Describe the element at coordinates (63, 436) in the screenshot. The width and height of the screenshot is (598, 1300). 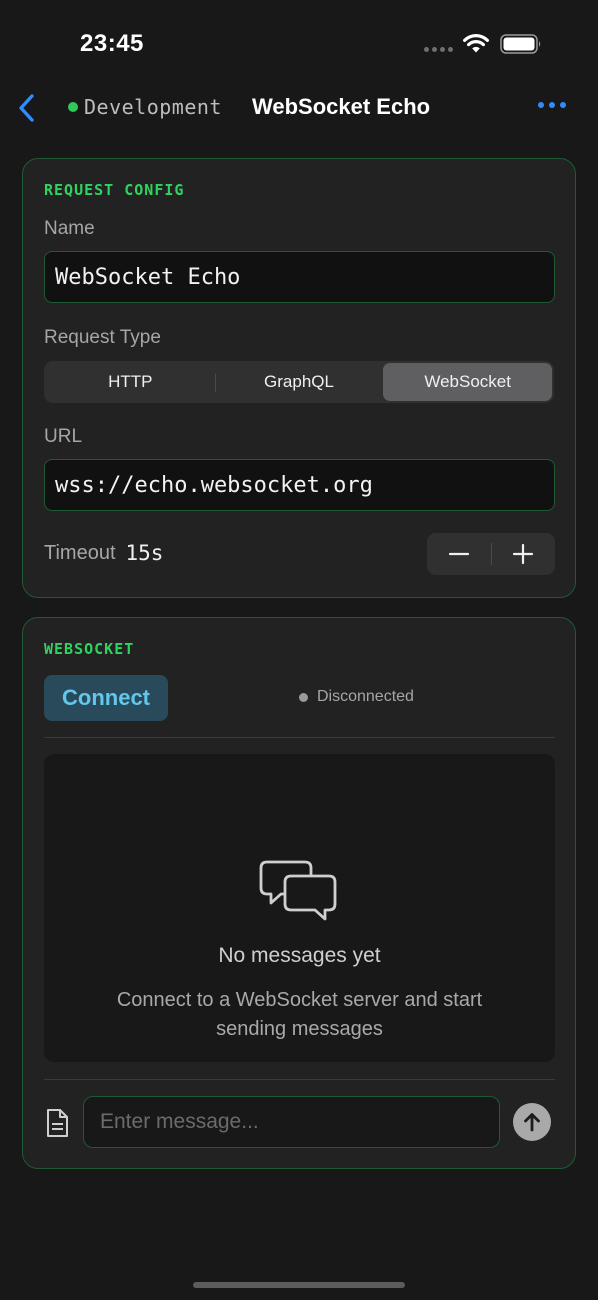
I see `url-field-label: URL` at that location.